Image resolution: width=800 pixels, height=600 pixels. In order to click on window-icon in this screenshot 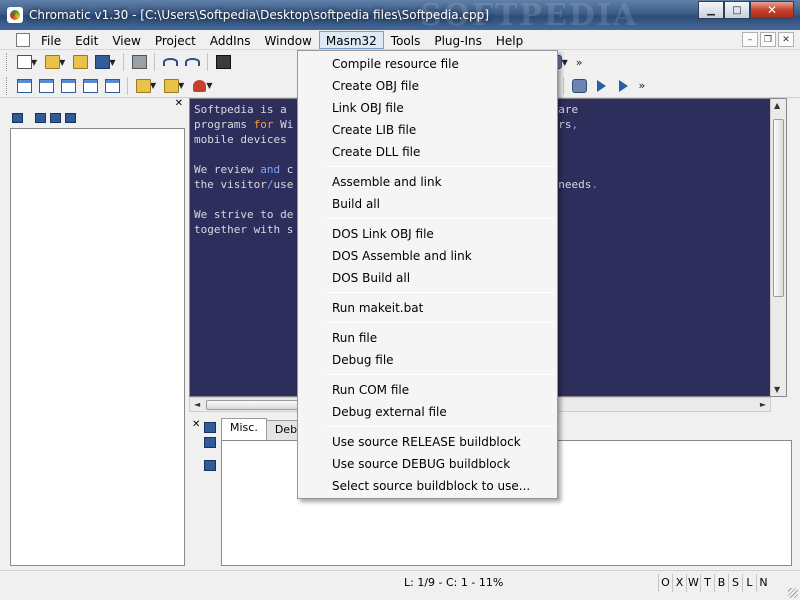, I will do `click(90, 85)`.